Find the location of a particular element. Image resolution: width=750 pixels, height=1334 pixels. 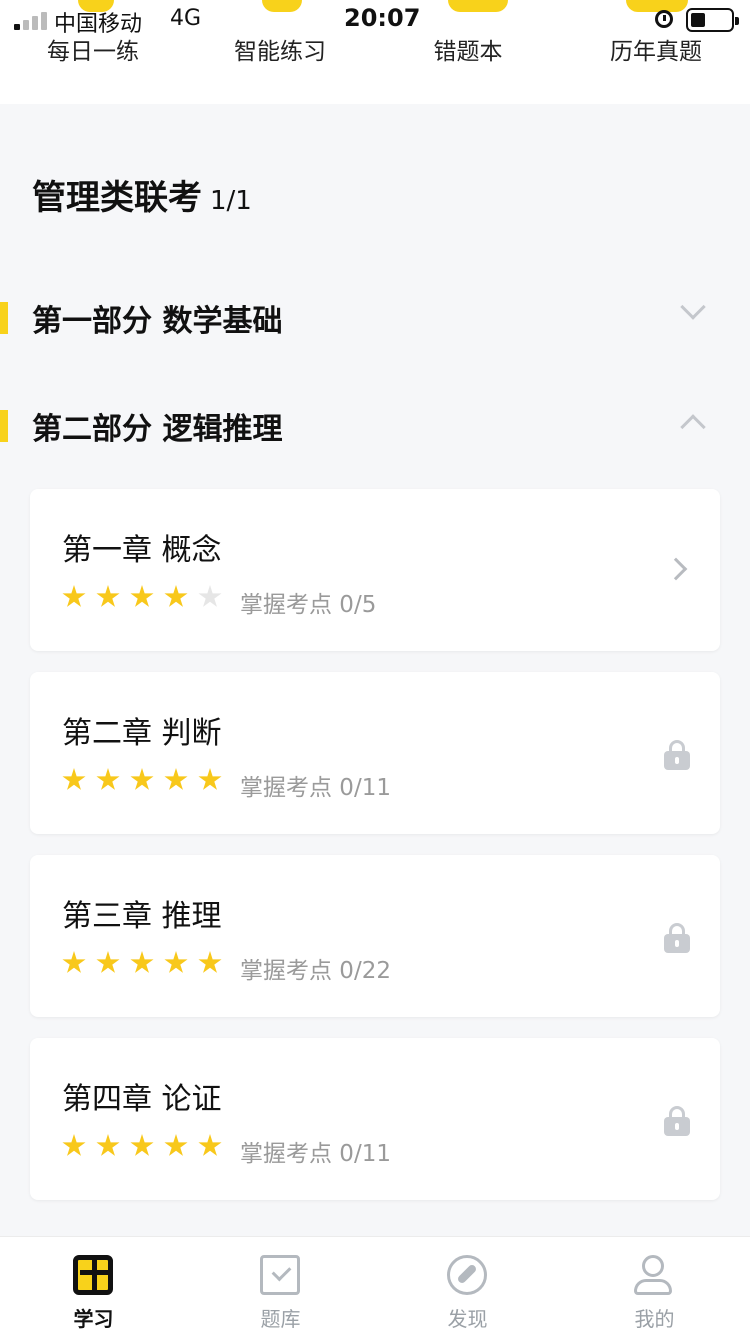

top-area: 中国移动 4G 20:07 每日一练 智能练习 错题本 历年真题 is located at coordinates (375, 52).